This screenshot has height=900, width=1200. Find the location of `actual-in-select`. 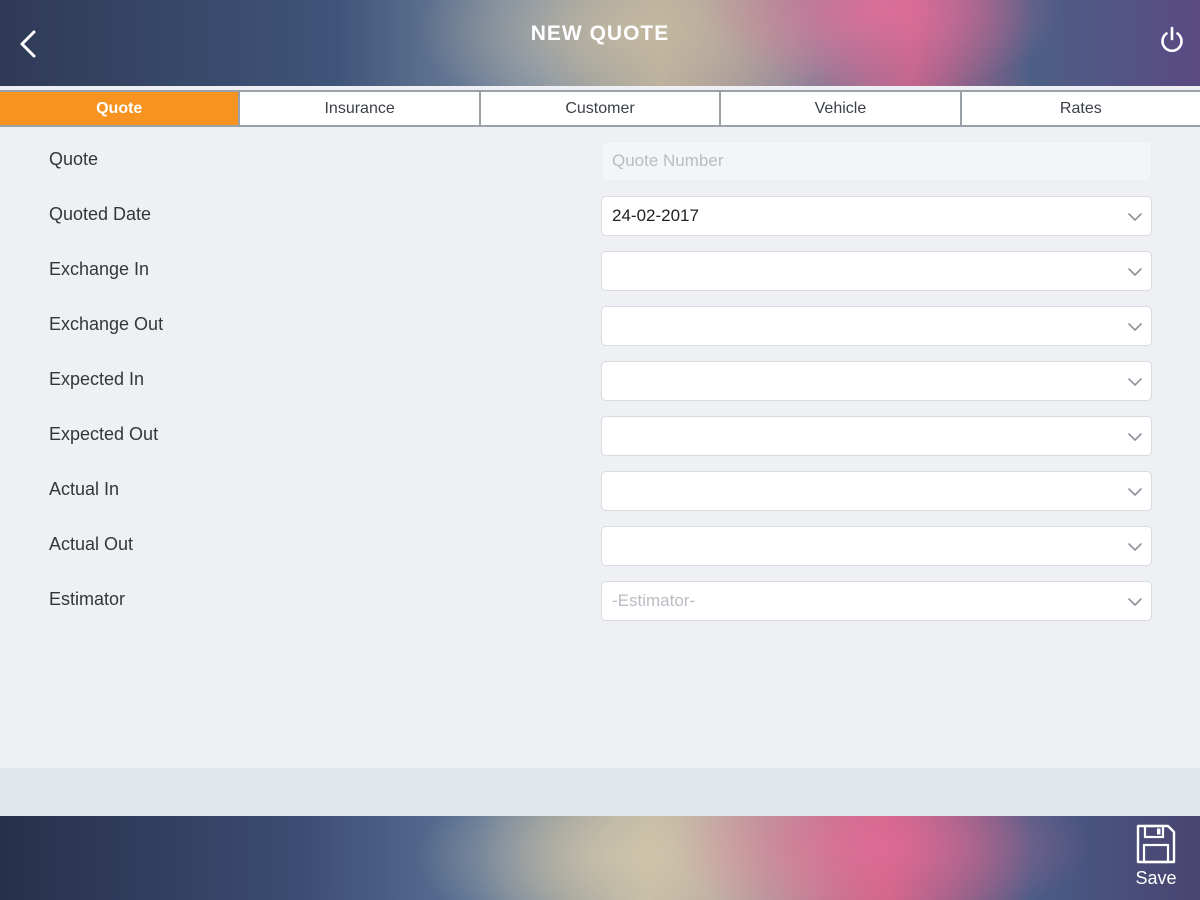

actual-in-select is located at coordinates (876, 491).